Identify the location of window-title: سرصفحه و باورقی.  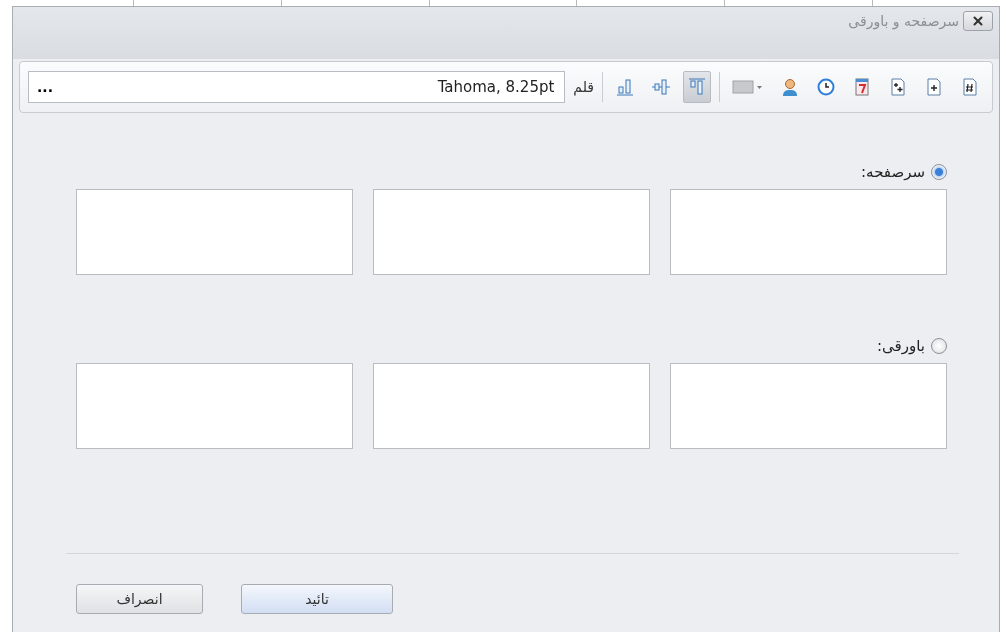
(903, 21).